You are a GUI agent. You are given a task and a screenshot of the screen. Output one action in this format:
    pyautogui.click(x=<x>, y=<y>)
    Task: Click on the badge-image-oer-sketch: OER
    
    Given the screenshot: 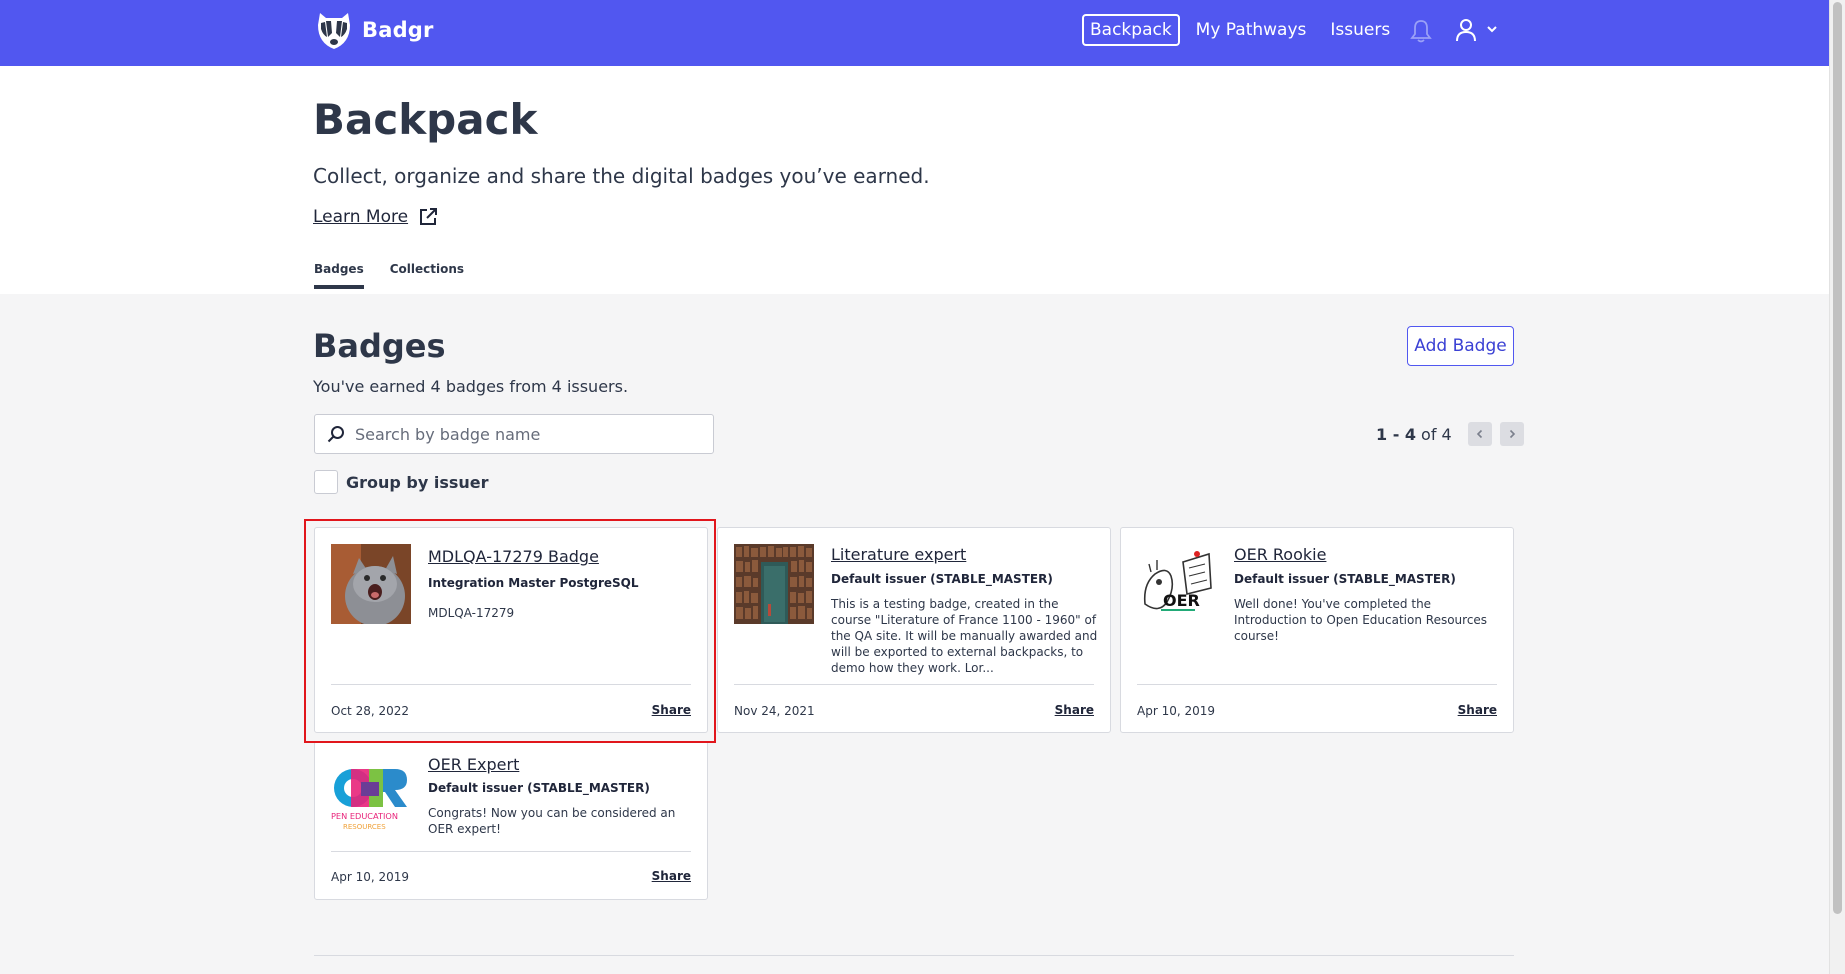 What is the action you would take?
    pyautogui.click(x=1177, y=584)
    